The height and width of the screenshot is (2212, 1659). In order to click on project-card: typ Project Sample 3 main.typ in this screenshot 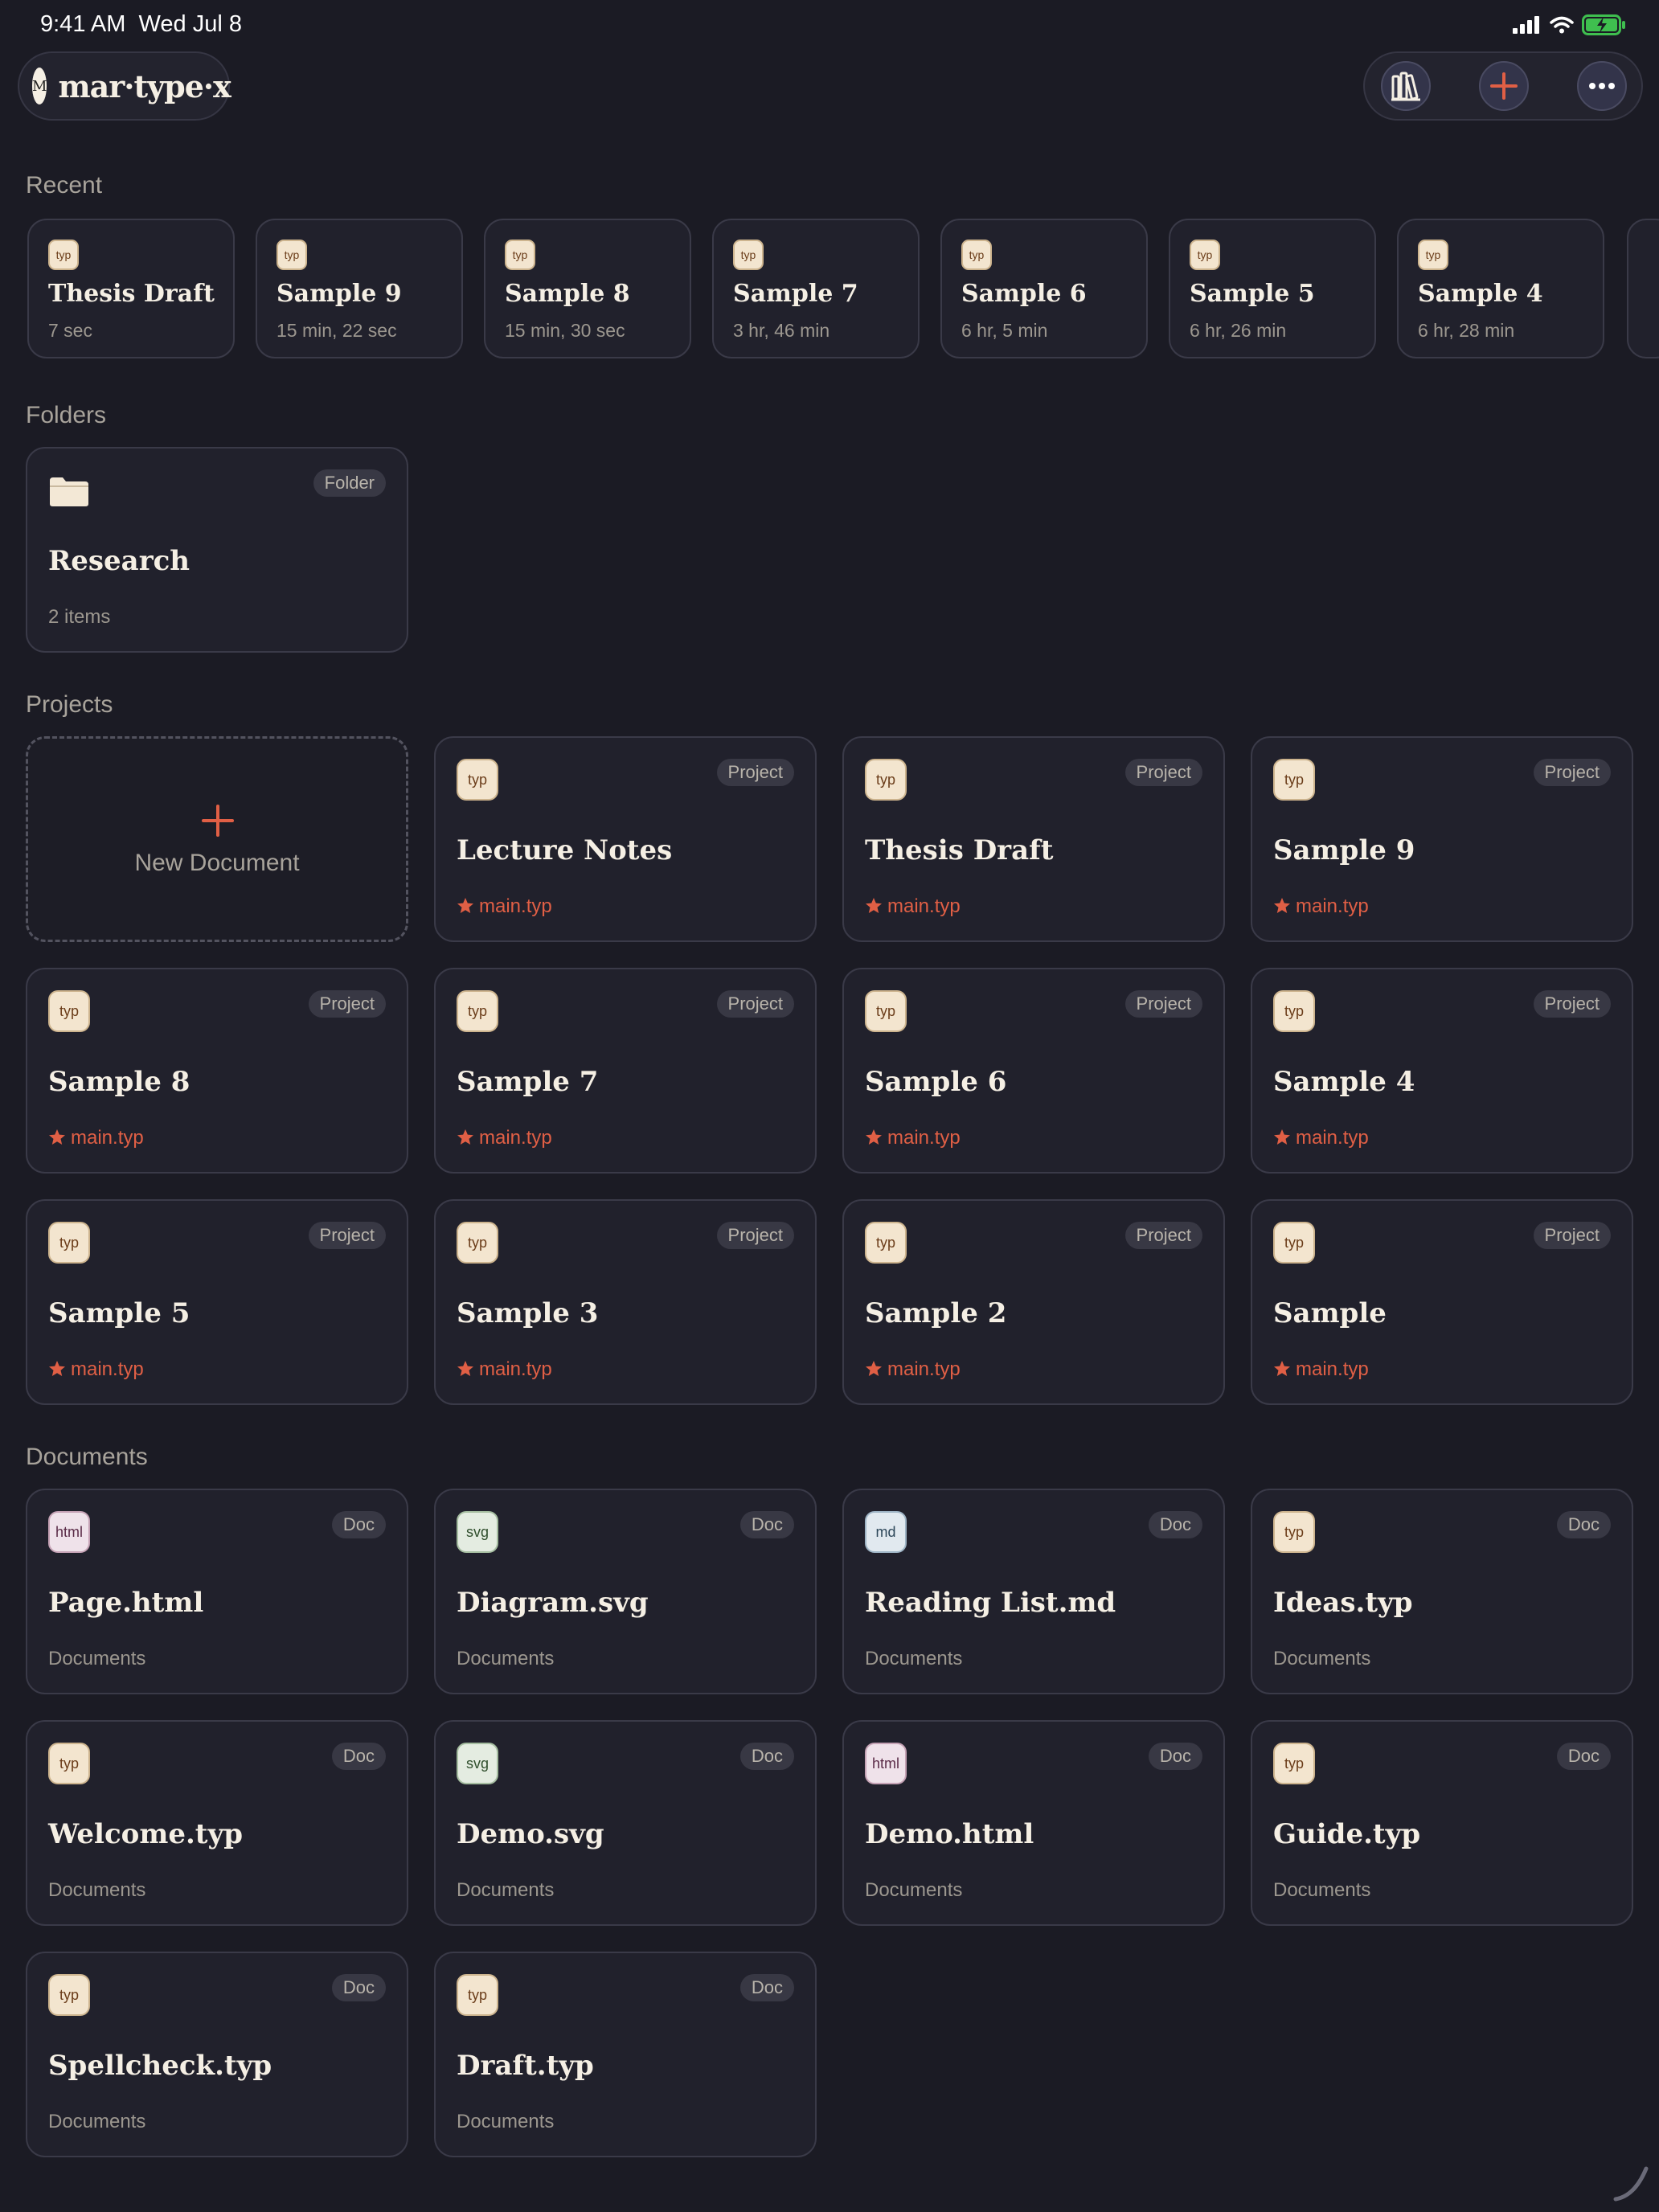, I will do `click(625, 1302)`.